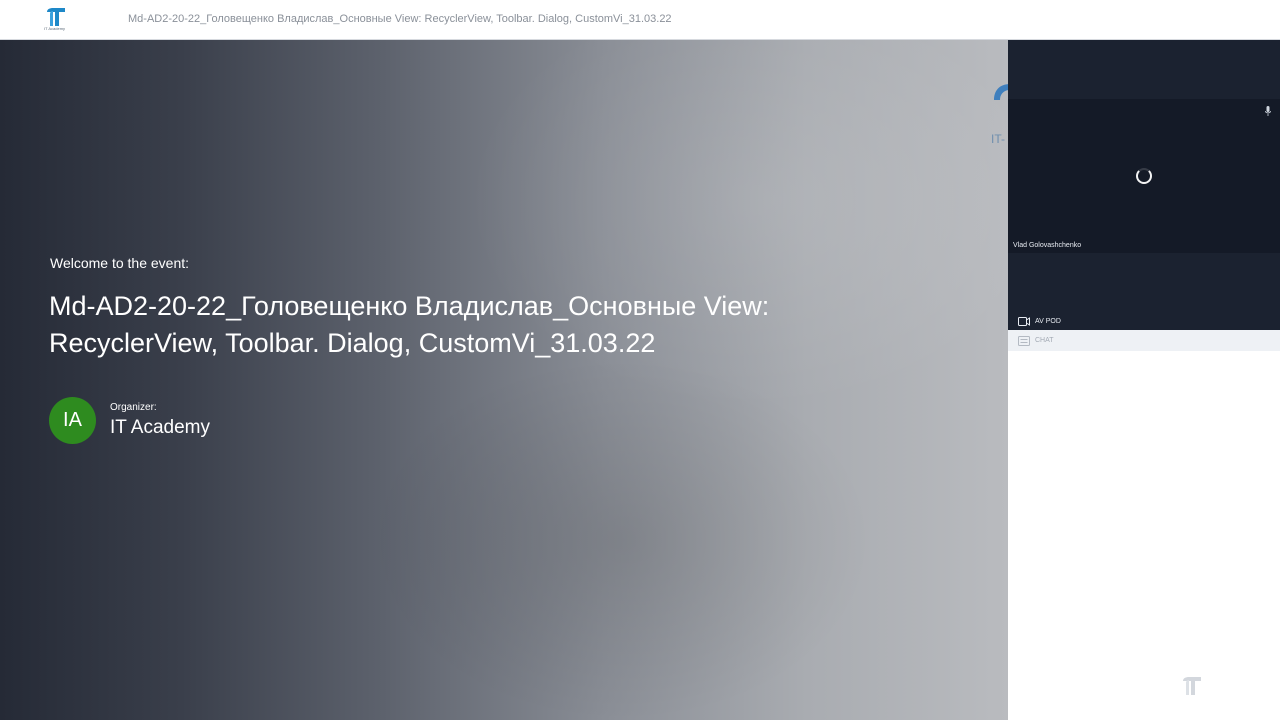 The image size is (1280, 720). I want to click on background-logo-icon, so click(1001, 92).